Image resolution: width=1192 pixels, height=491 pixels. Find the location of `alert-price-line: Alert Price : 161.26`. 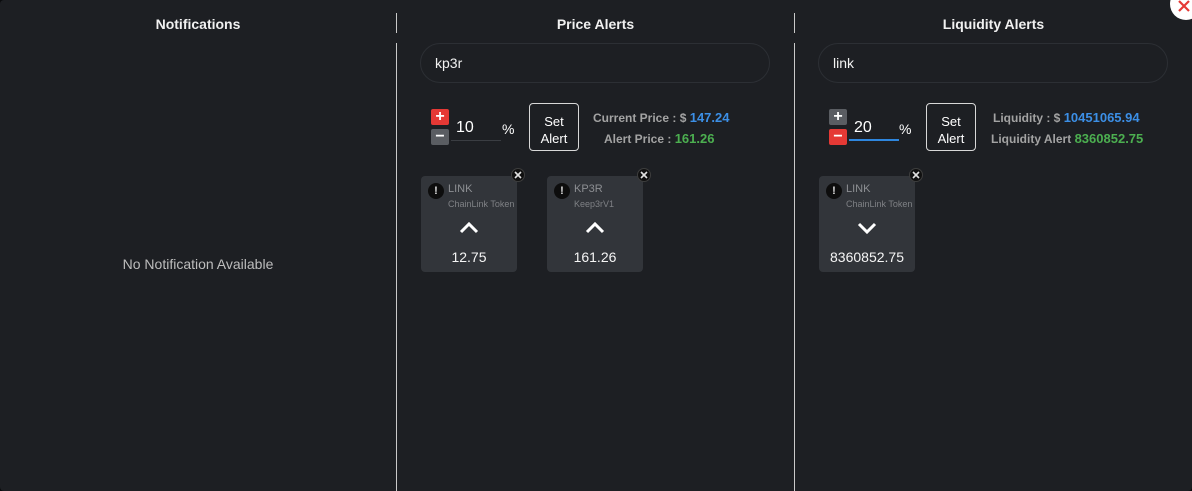

alert-price-line: Alert Price : 161.26 is located at coordinates (659, 138).